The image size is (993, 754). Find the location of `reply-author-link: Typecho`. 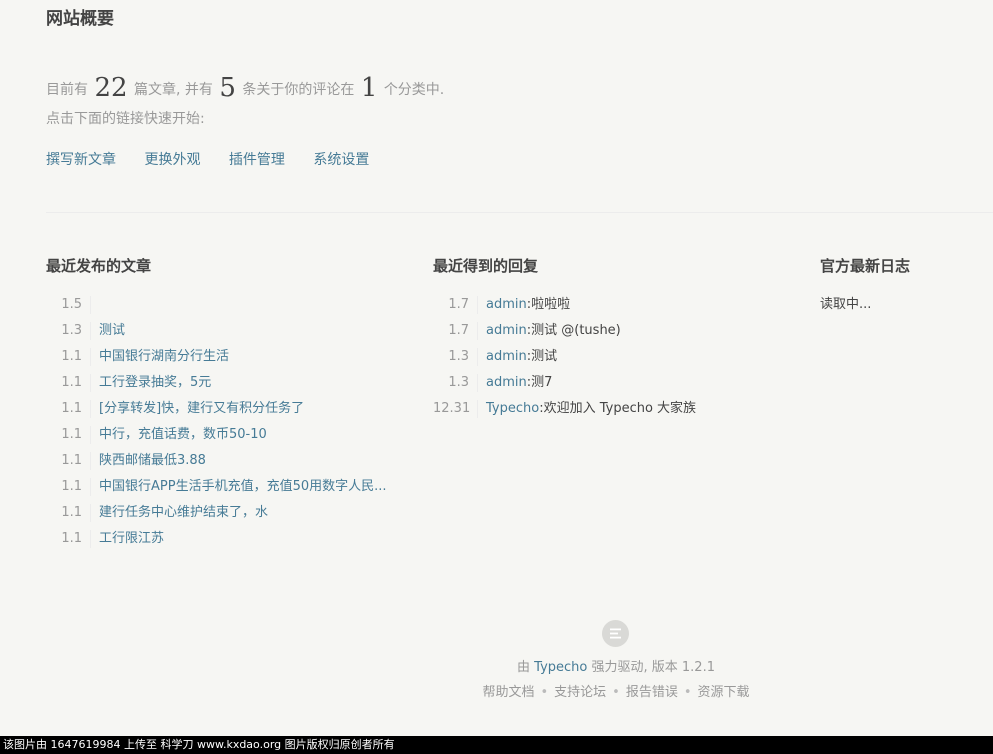

reply-author-link: Typecho is located at coordinates (512, 409).